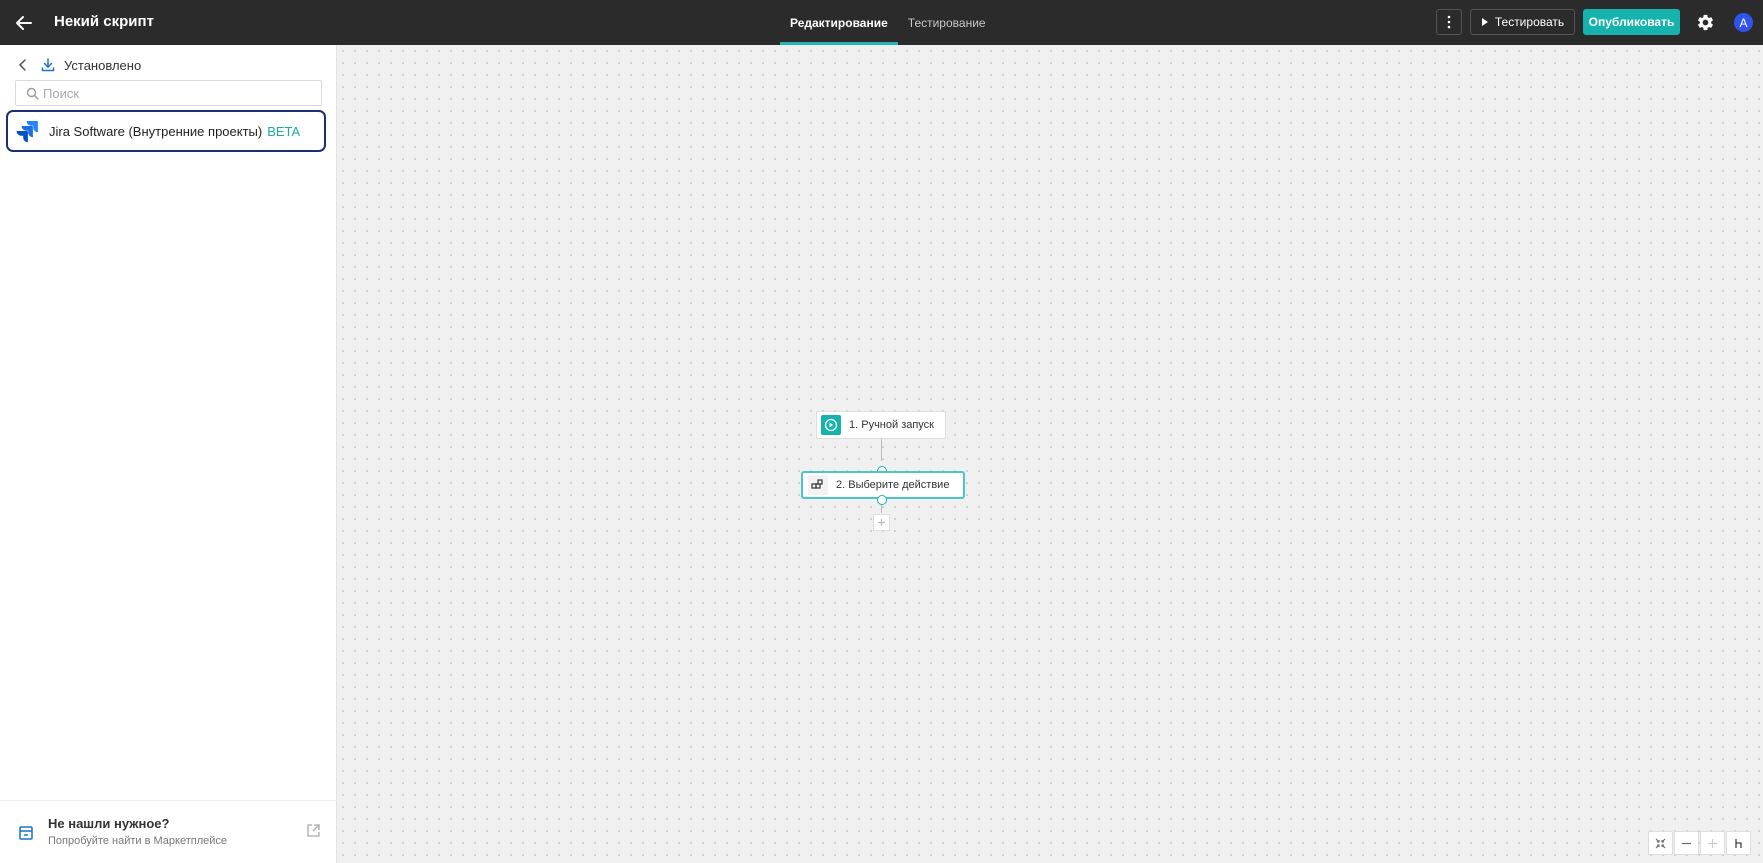 The image size is (1763, 863). What do you see at coordinates (48, 65) in the screenshot?
I see `download-icon` at bounding box center [48, 65].